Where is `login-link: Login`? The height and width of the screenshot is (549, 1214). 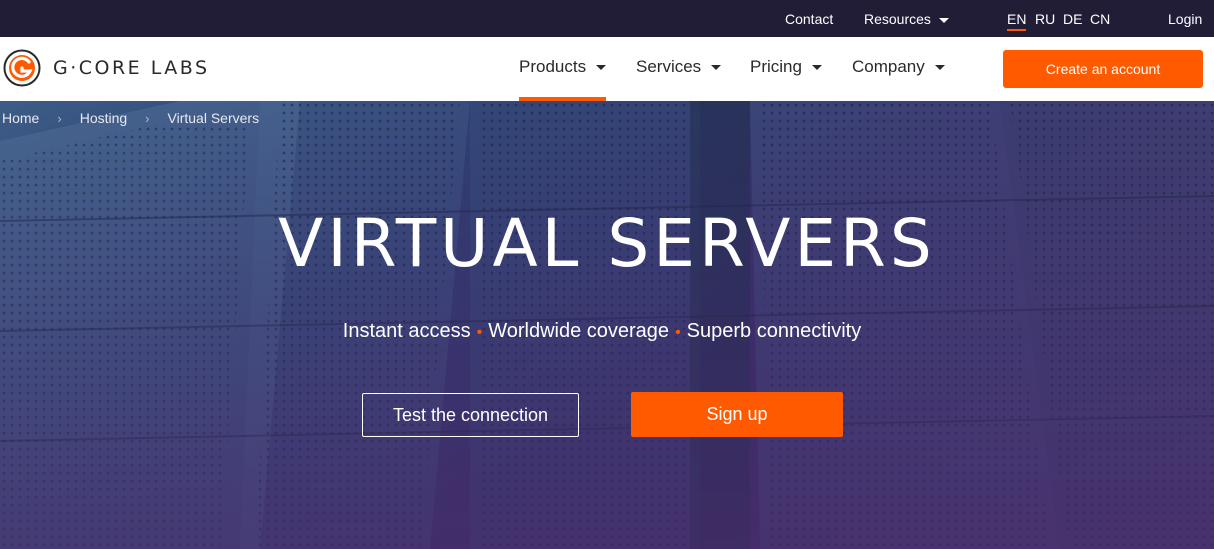 login-link: Login is located at coordinates (1185, 19).